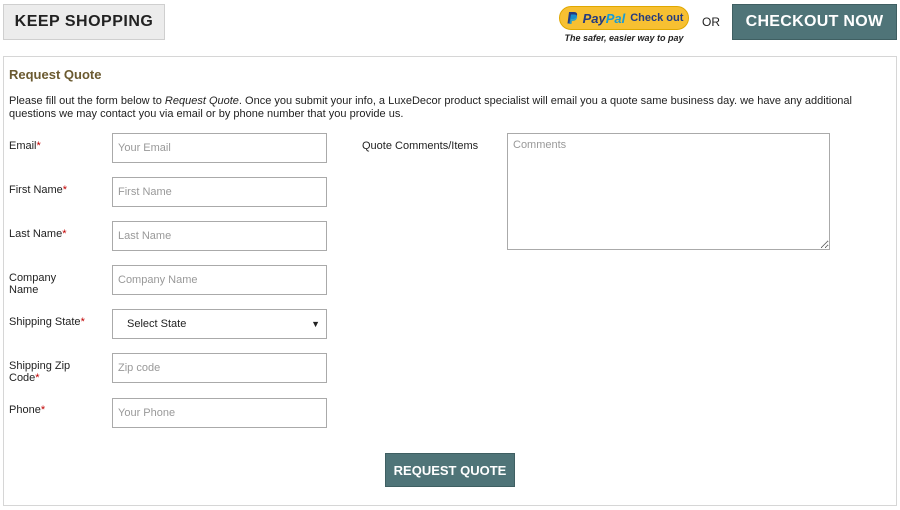  Describe the element at coordinates (45, 322) in the screenshot. I see `shipping-state-label-text: Shipping State` at that location.